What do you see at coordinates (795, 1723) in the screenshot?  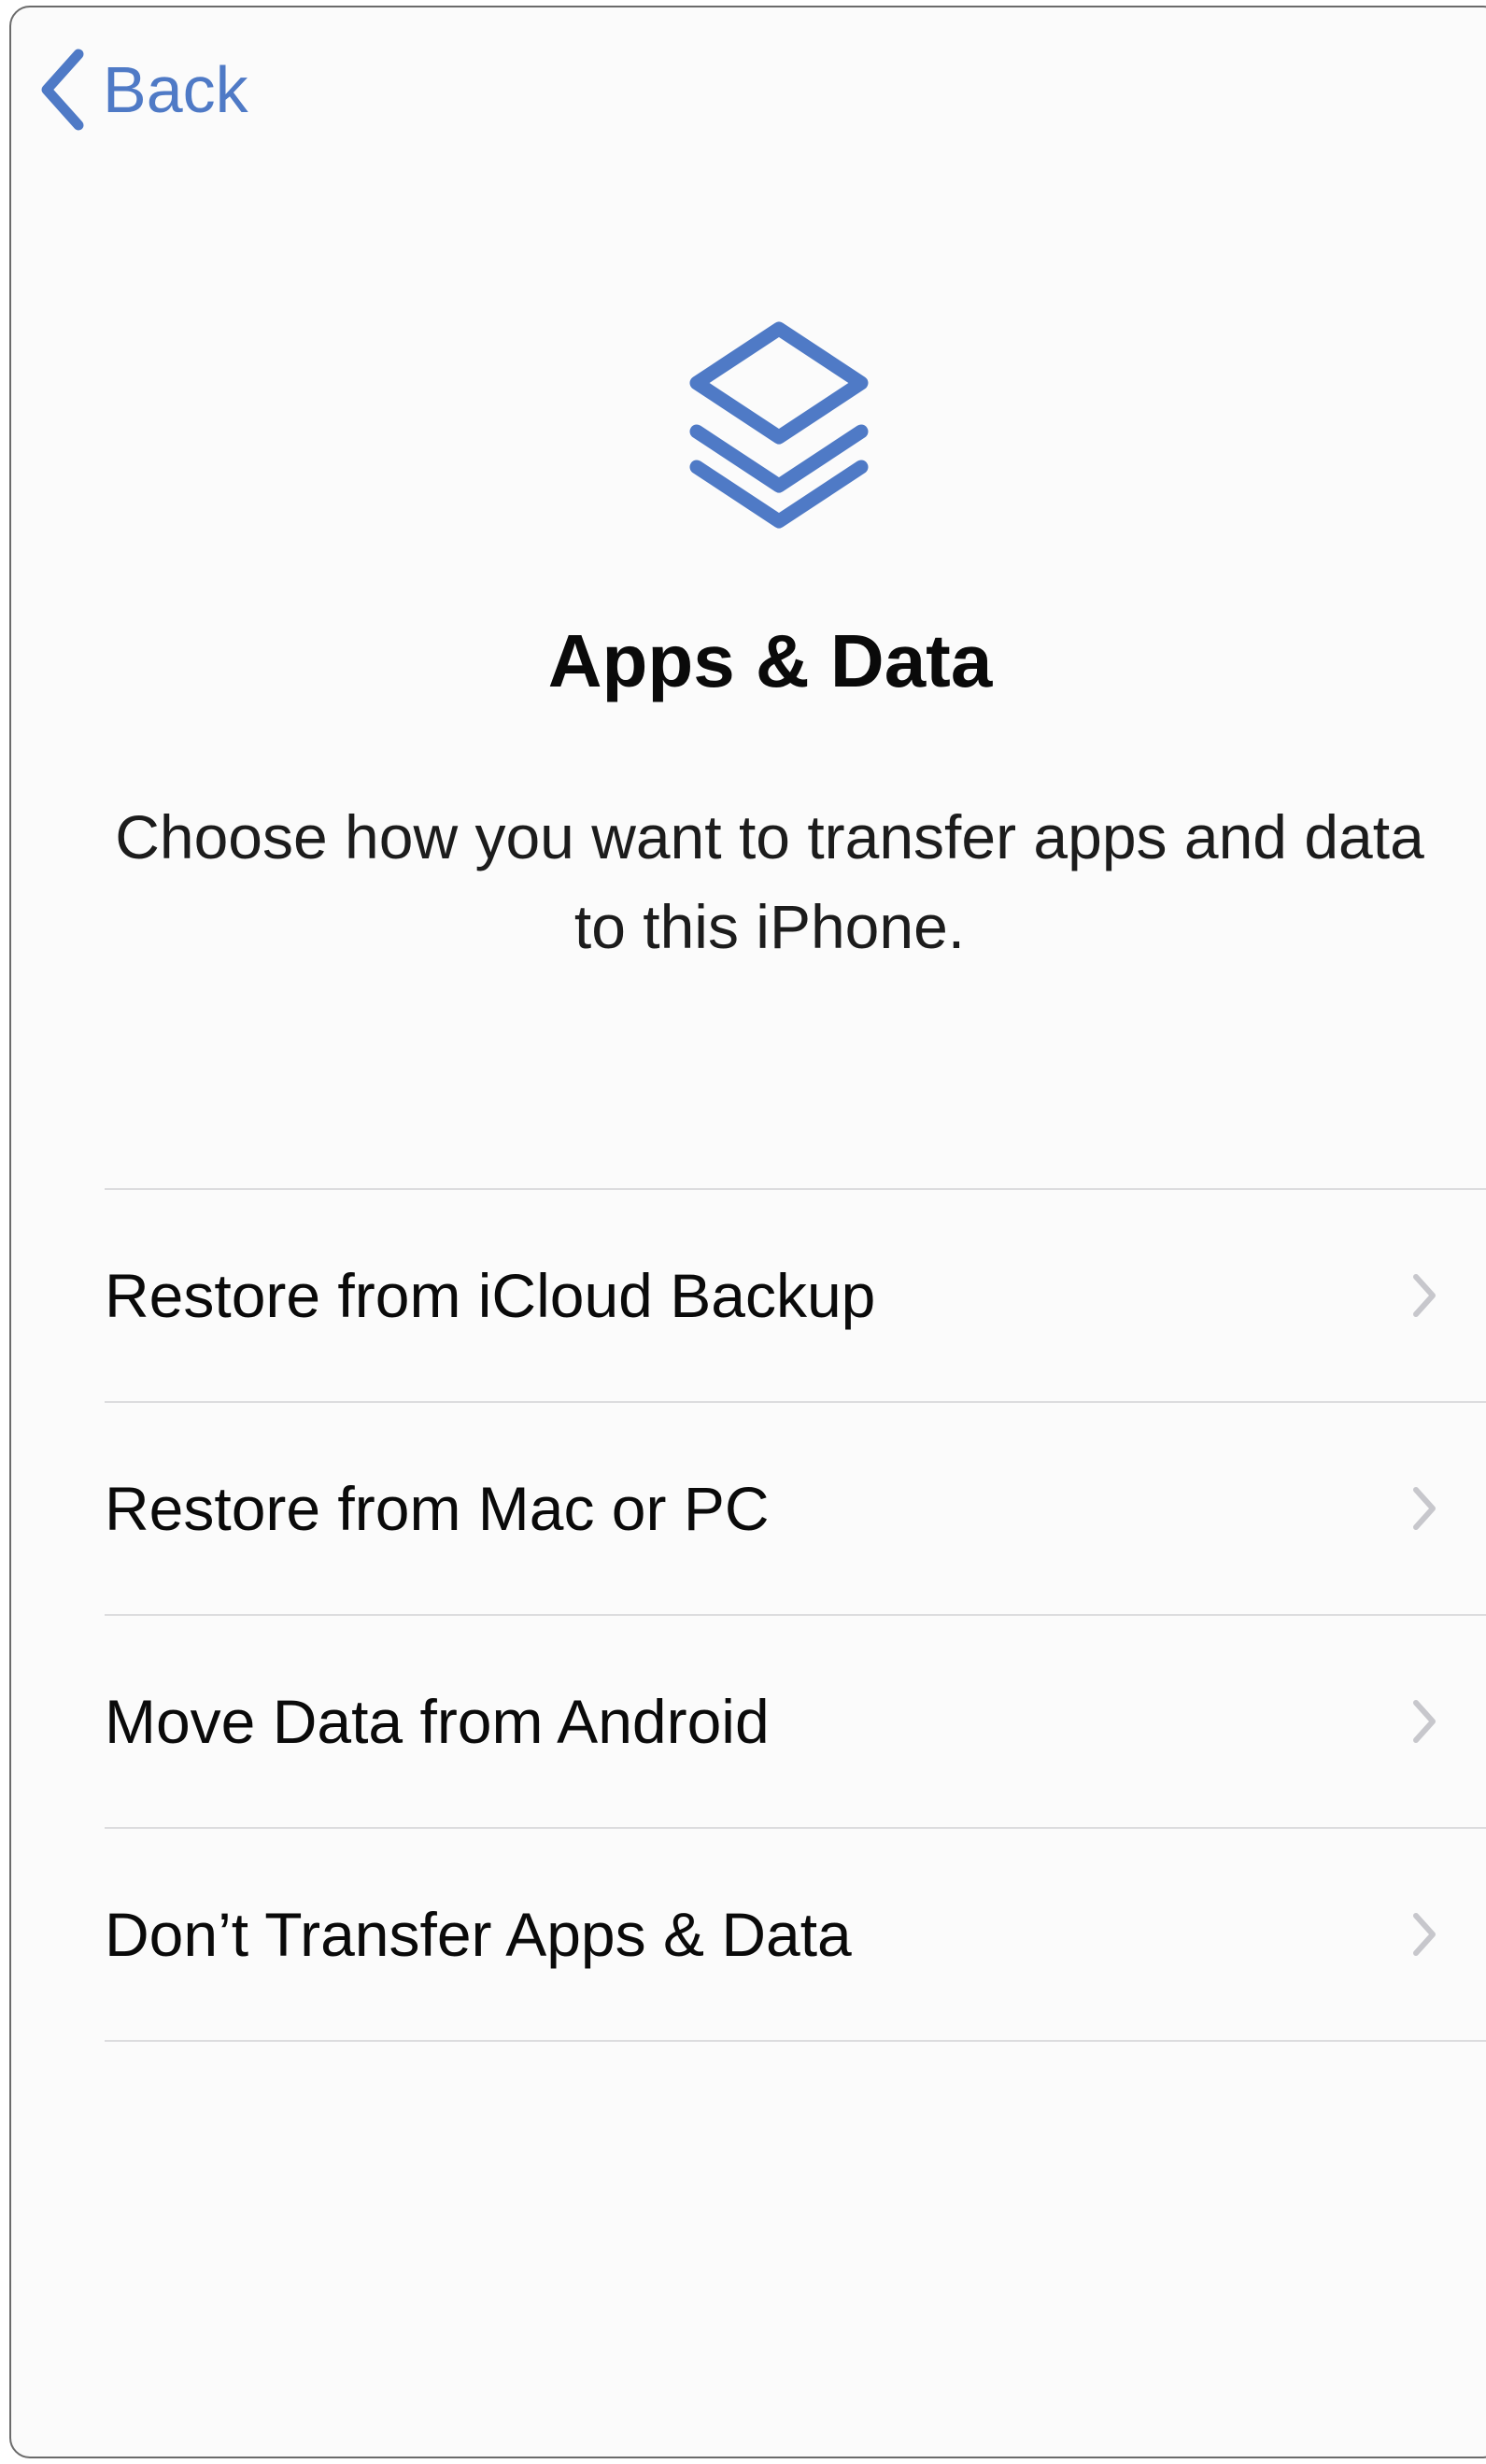 I see `option-move-from-android: Move Data from Android` at bounding box center [795, 1723].